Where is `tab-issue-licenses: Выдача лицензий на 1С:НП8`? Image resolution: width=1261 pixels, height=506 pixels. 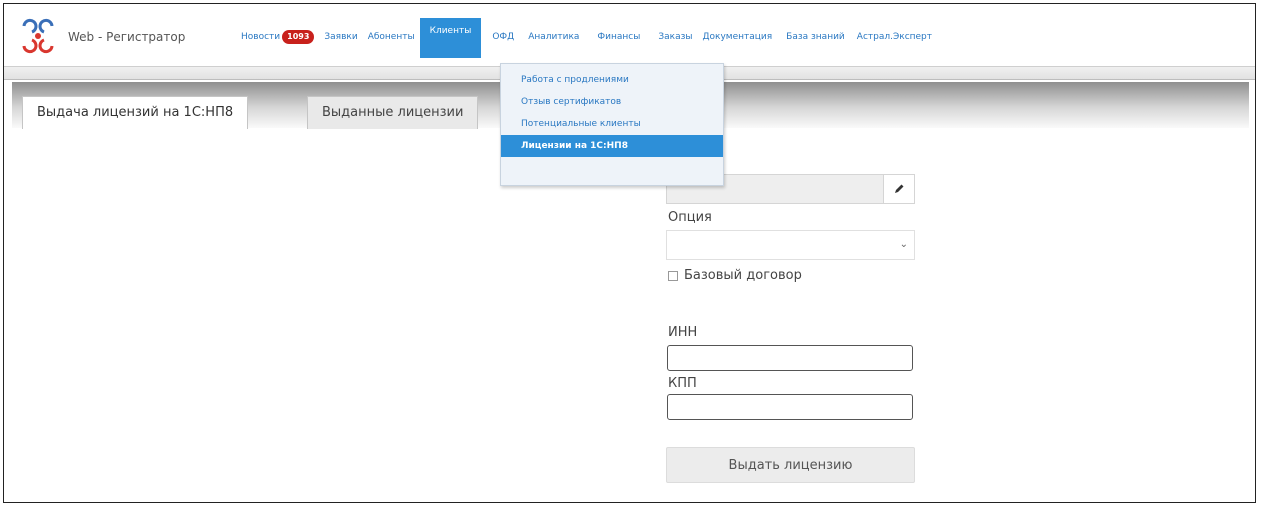
tab-issue-licenses: Выдача лицензий на 1С:НП8 is located at coordinates (135, 112).